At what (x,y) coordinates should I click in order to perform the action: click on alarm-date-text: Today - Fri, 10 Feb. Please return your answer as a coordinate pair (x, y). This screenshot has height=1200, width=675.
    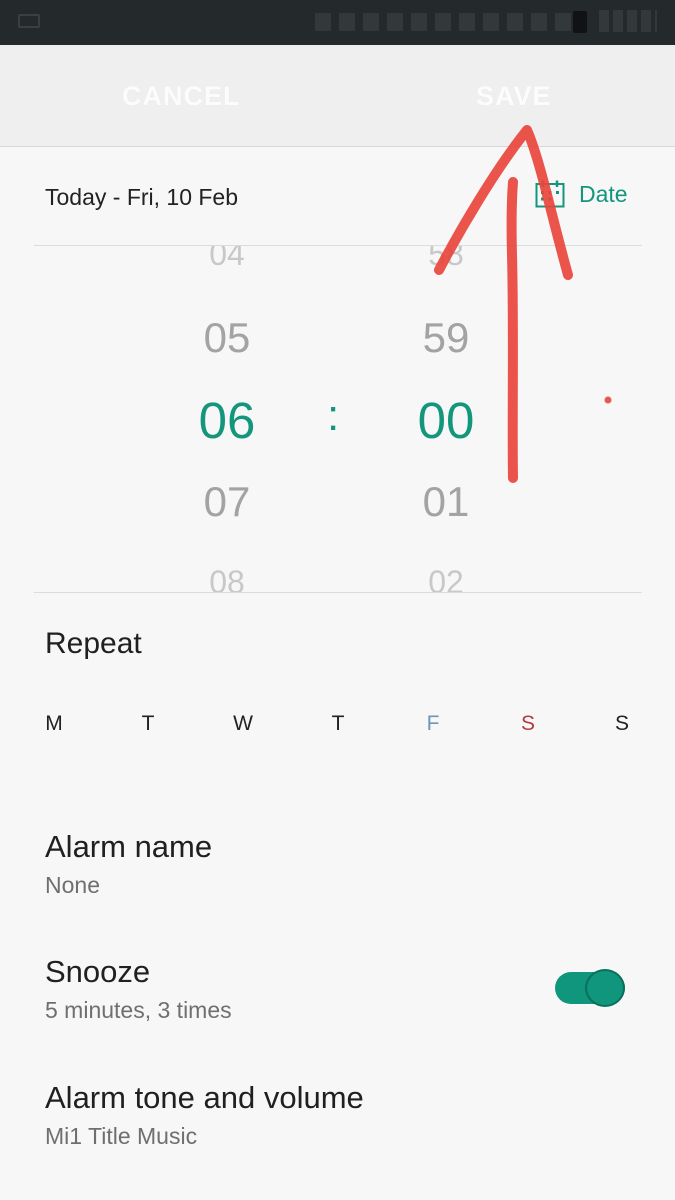
    Looking at the image, I should click on (142, 197).